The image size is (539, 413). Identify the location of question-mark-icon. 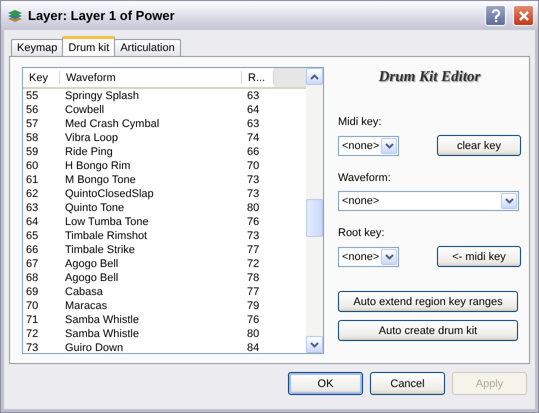
(495, 15).